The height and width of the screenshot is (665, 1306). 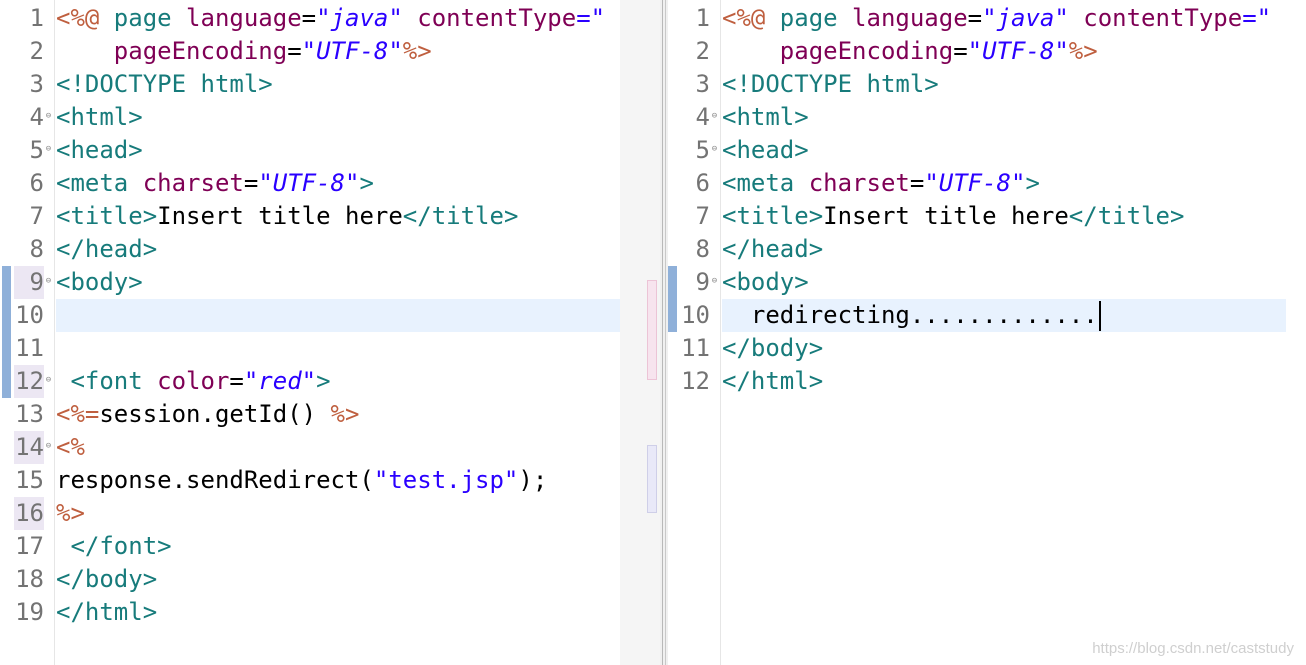 I want to click on line-number: 5, so click(x=36, y=150).